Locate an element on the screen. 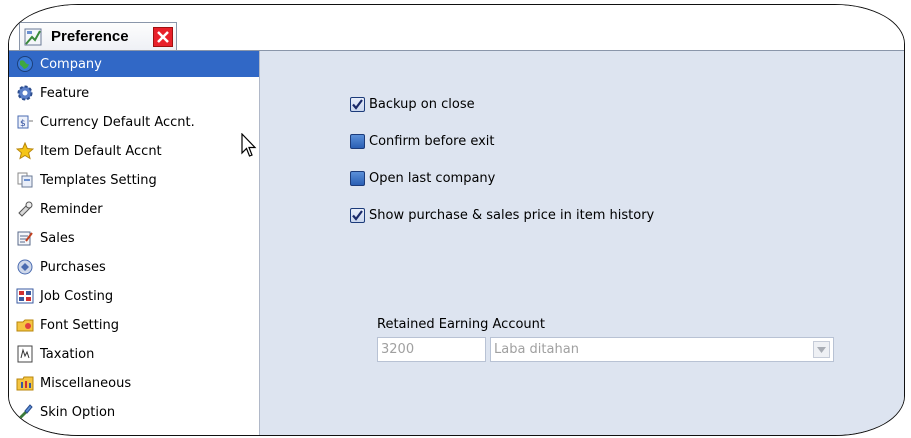 The height and width of the screenshot is (438, 911). option-open-last-company: Open last company is located at coordinates (422, 178).